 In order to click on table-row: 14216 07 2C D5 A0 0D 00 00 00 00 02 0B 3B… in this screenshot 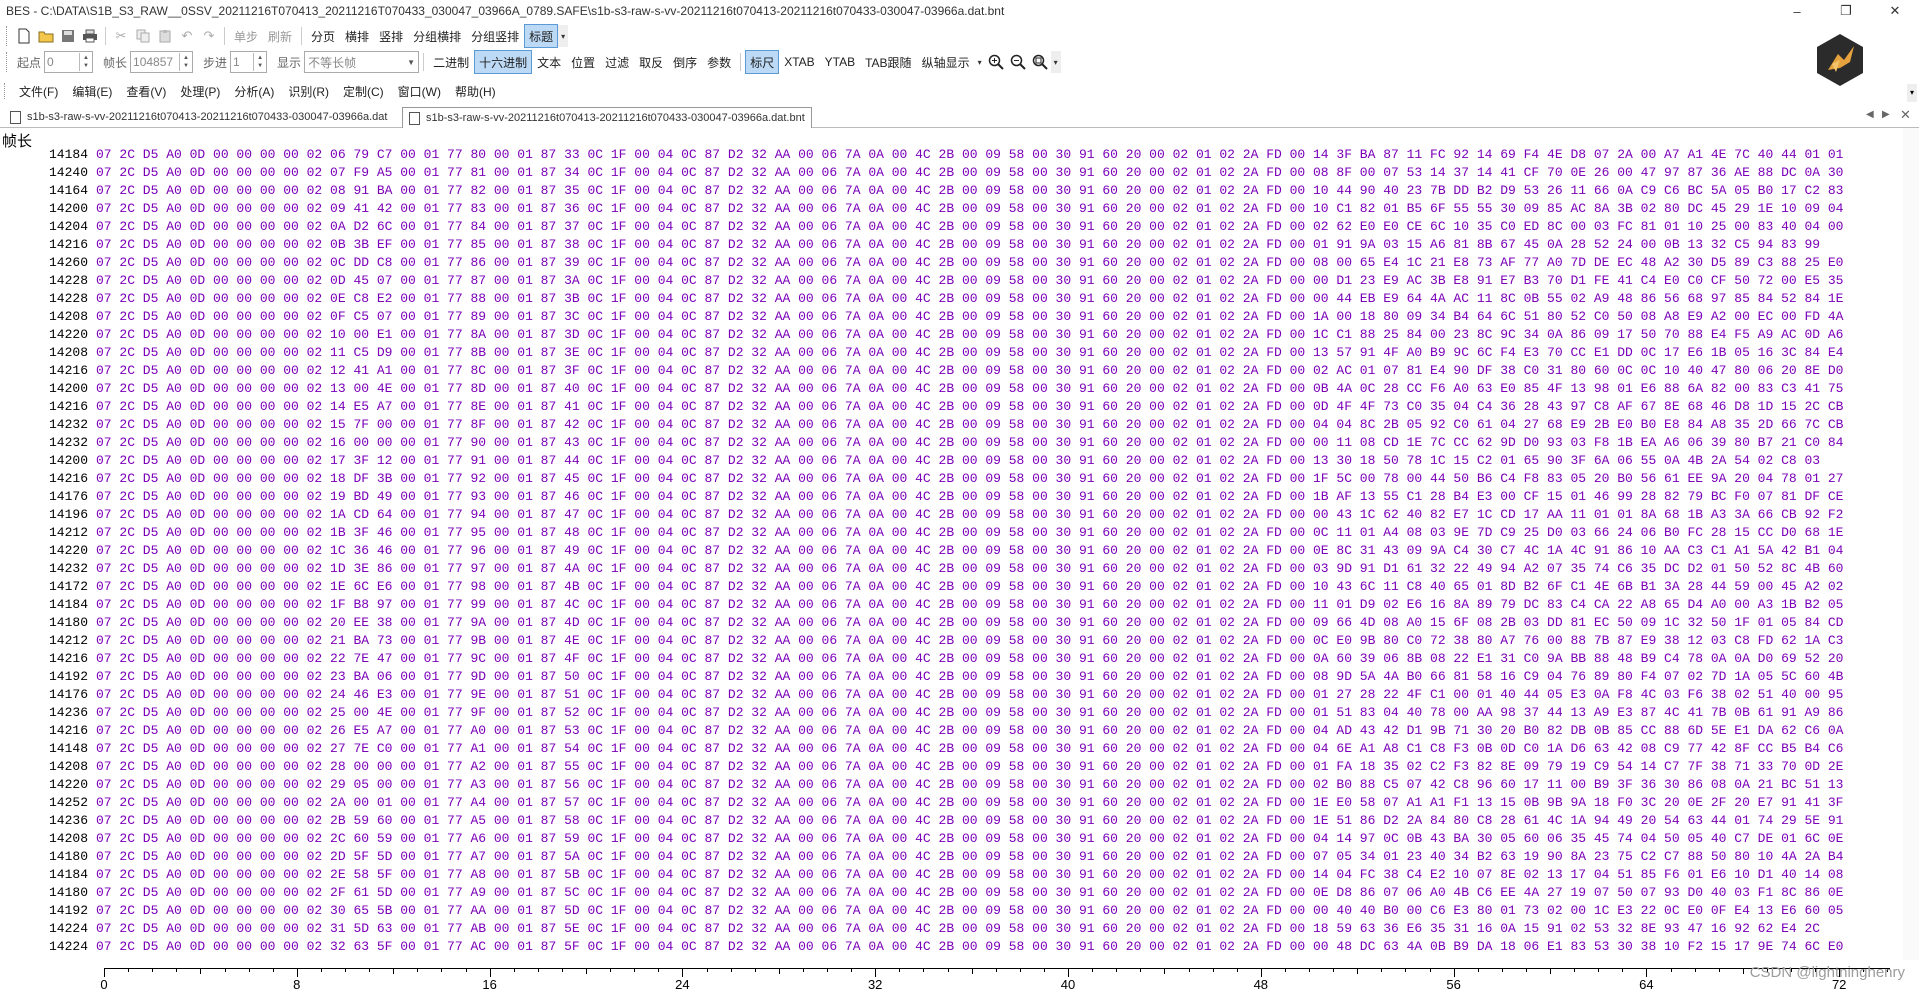, I will do `click(950, 245)`.